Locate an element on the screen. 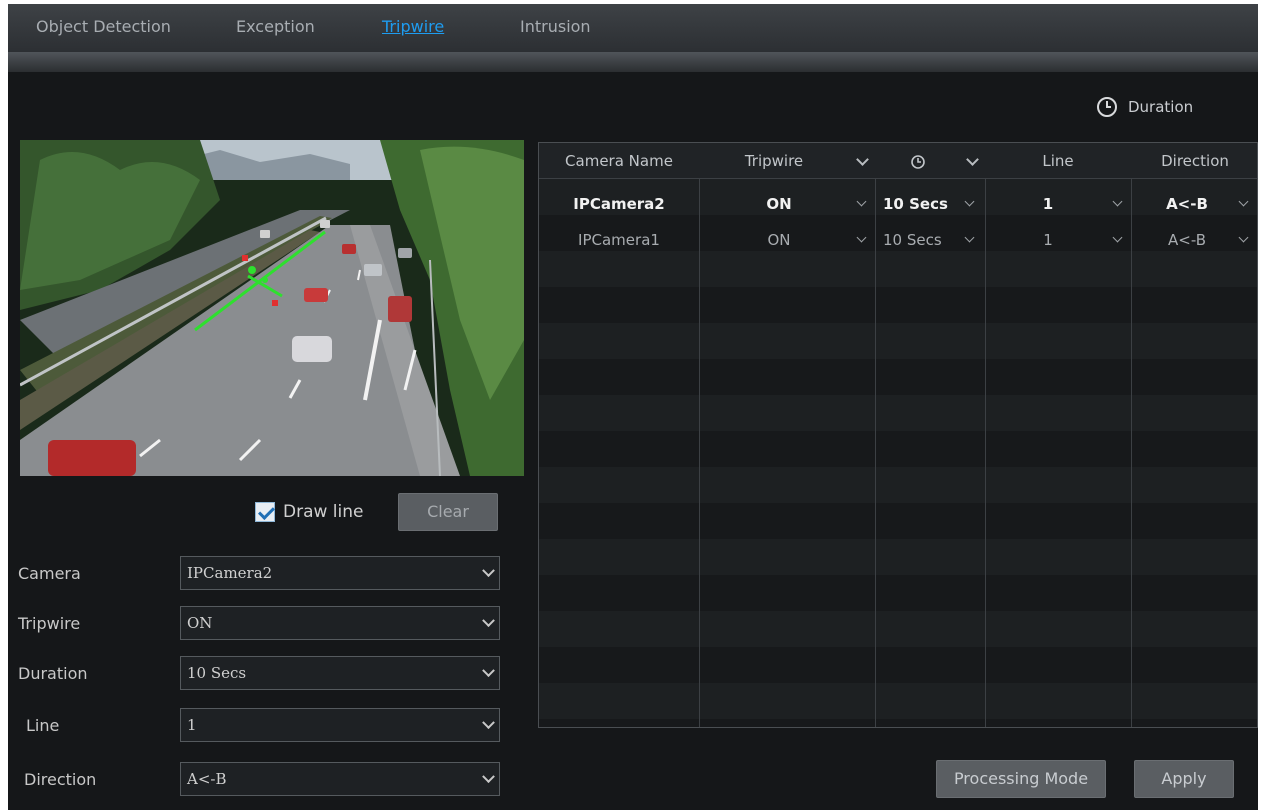  cell-camera-name: IPCamera2 is located at coordinates (619, 204).